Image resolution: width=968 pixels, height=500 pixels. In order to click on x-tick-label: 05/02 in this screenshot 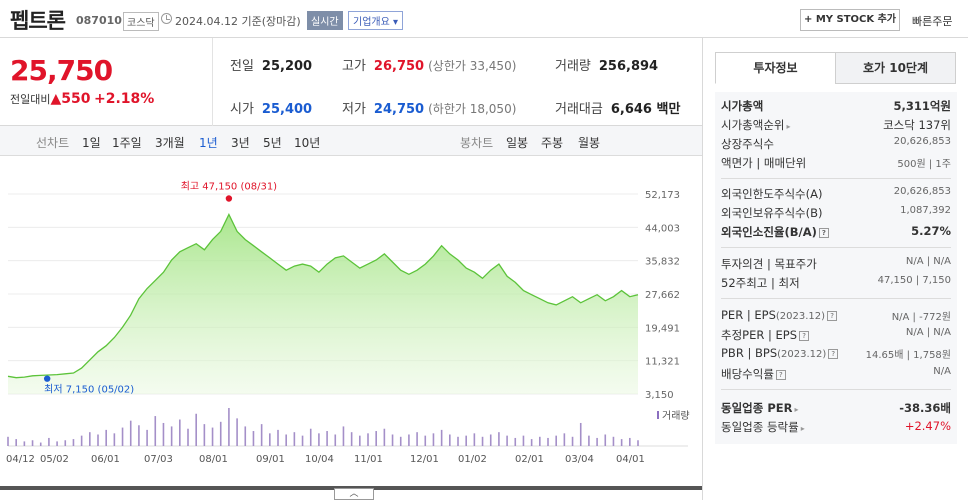, I will do `click(54, 459)`.